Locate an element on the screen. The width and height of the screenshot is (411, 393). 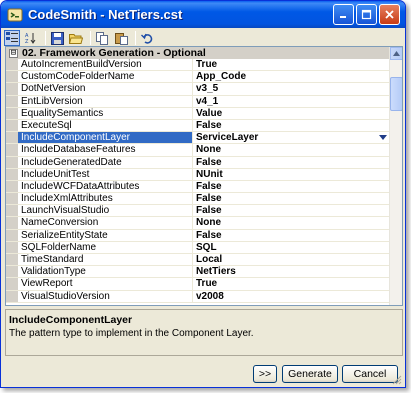
property-name: AutoIncrementBuildVersion is located at coordinates (105, 65).